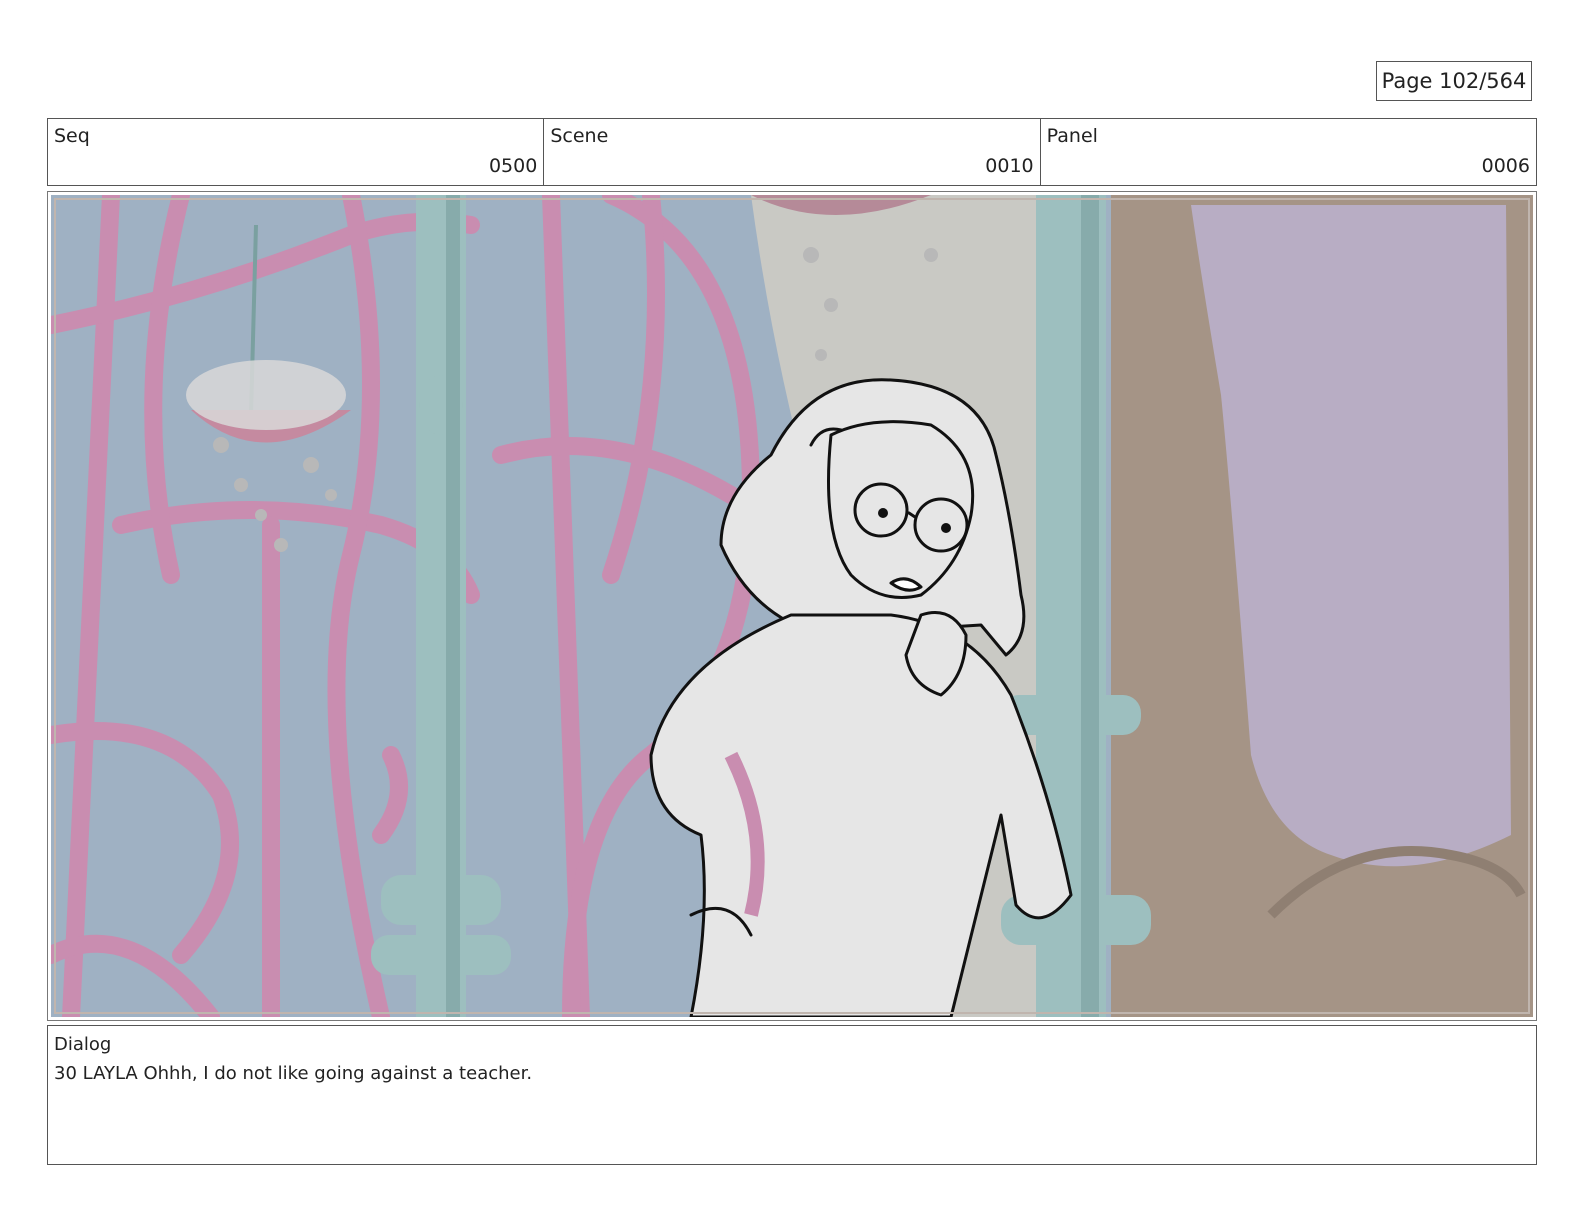  I want to click on scene-value: 0010, so click(1009, 166).